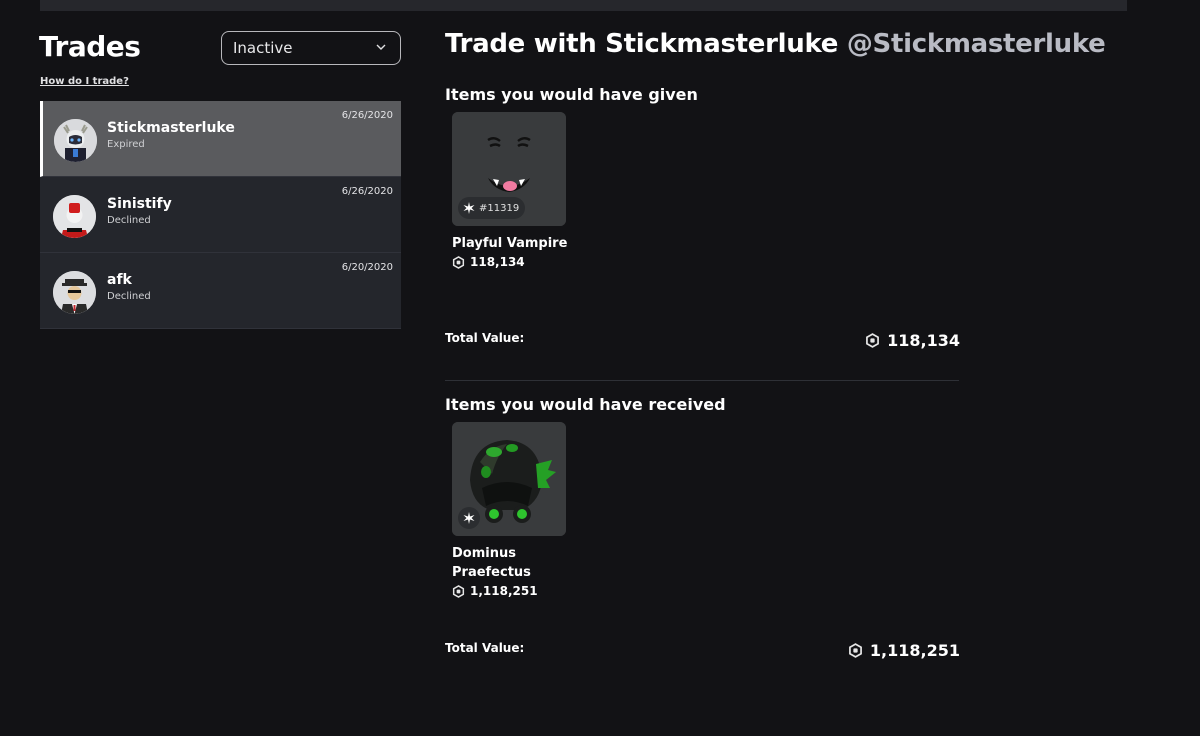 This screenshot has height=736, width=1200. I want to click on trade-row-afk: afk Declined 6/20/2020, so click(220, 291).